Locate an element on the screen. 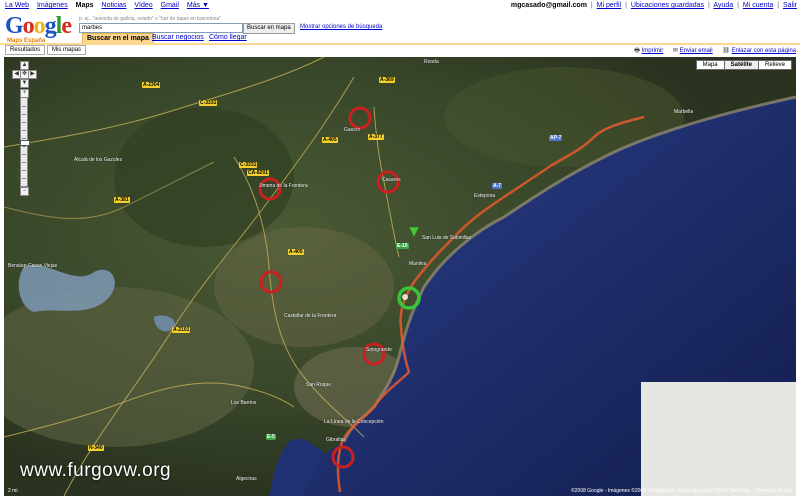 Image resolution: width=800 pixels, height=500 pixels. print-link: Imprimir is located at coordinates (653, 51).